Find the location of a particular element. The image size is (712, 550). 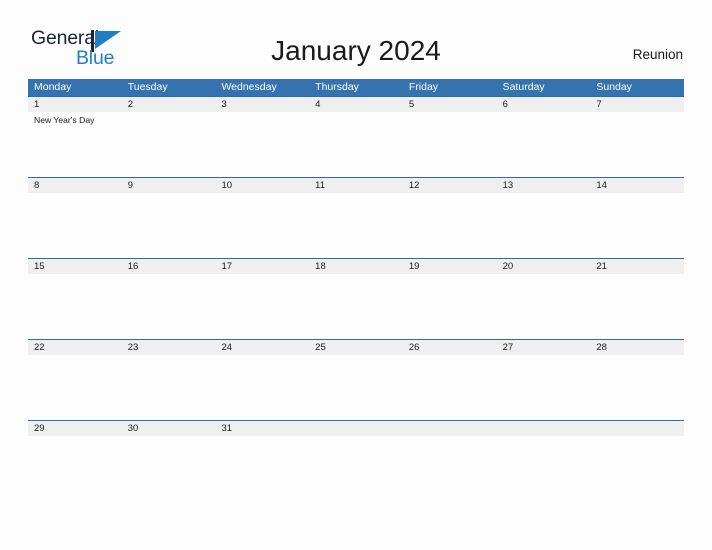

week-row: 22 23 24 25 26 27 28 is located at coordinates (356, 379).